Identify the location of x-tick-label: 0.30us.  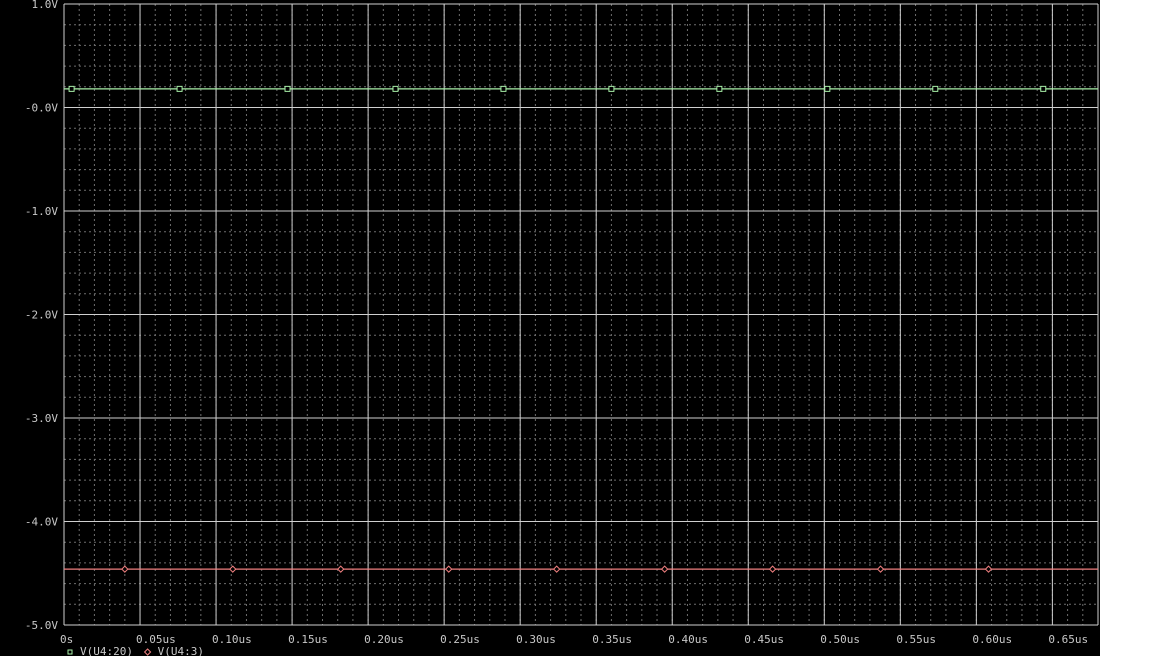
(536, 639).